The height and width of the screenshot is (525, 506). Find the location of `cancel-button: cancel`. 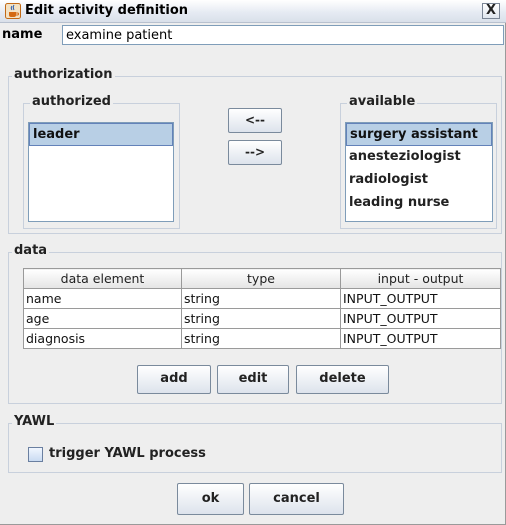

cancel-button: cancel is located at coordinates (296, 499).